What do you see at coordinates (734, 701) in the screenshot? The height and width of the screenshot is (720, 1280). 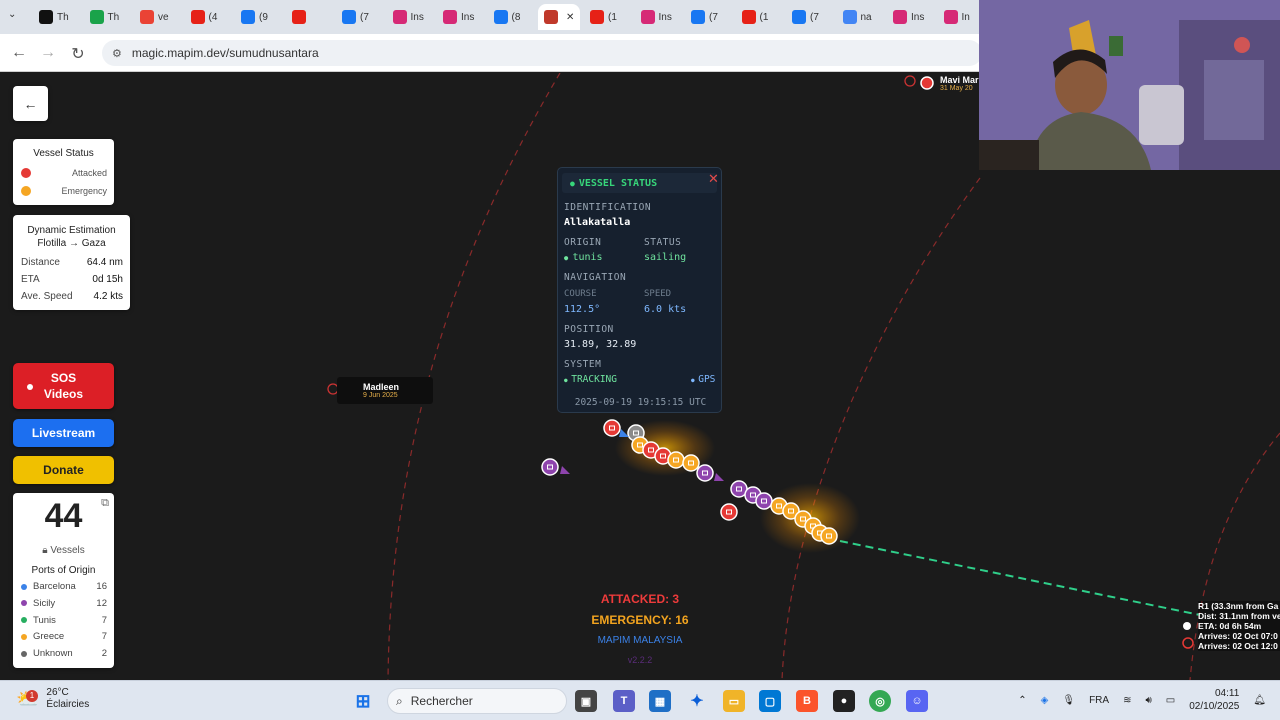 I see `file-explorer-icon: ▭` at bounding box center [734, 701].